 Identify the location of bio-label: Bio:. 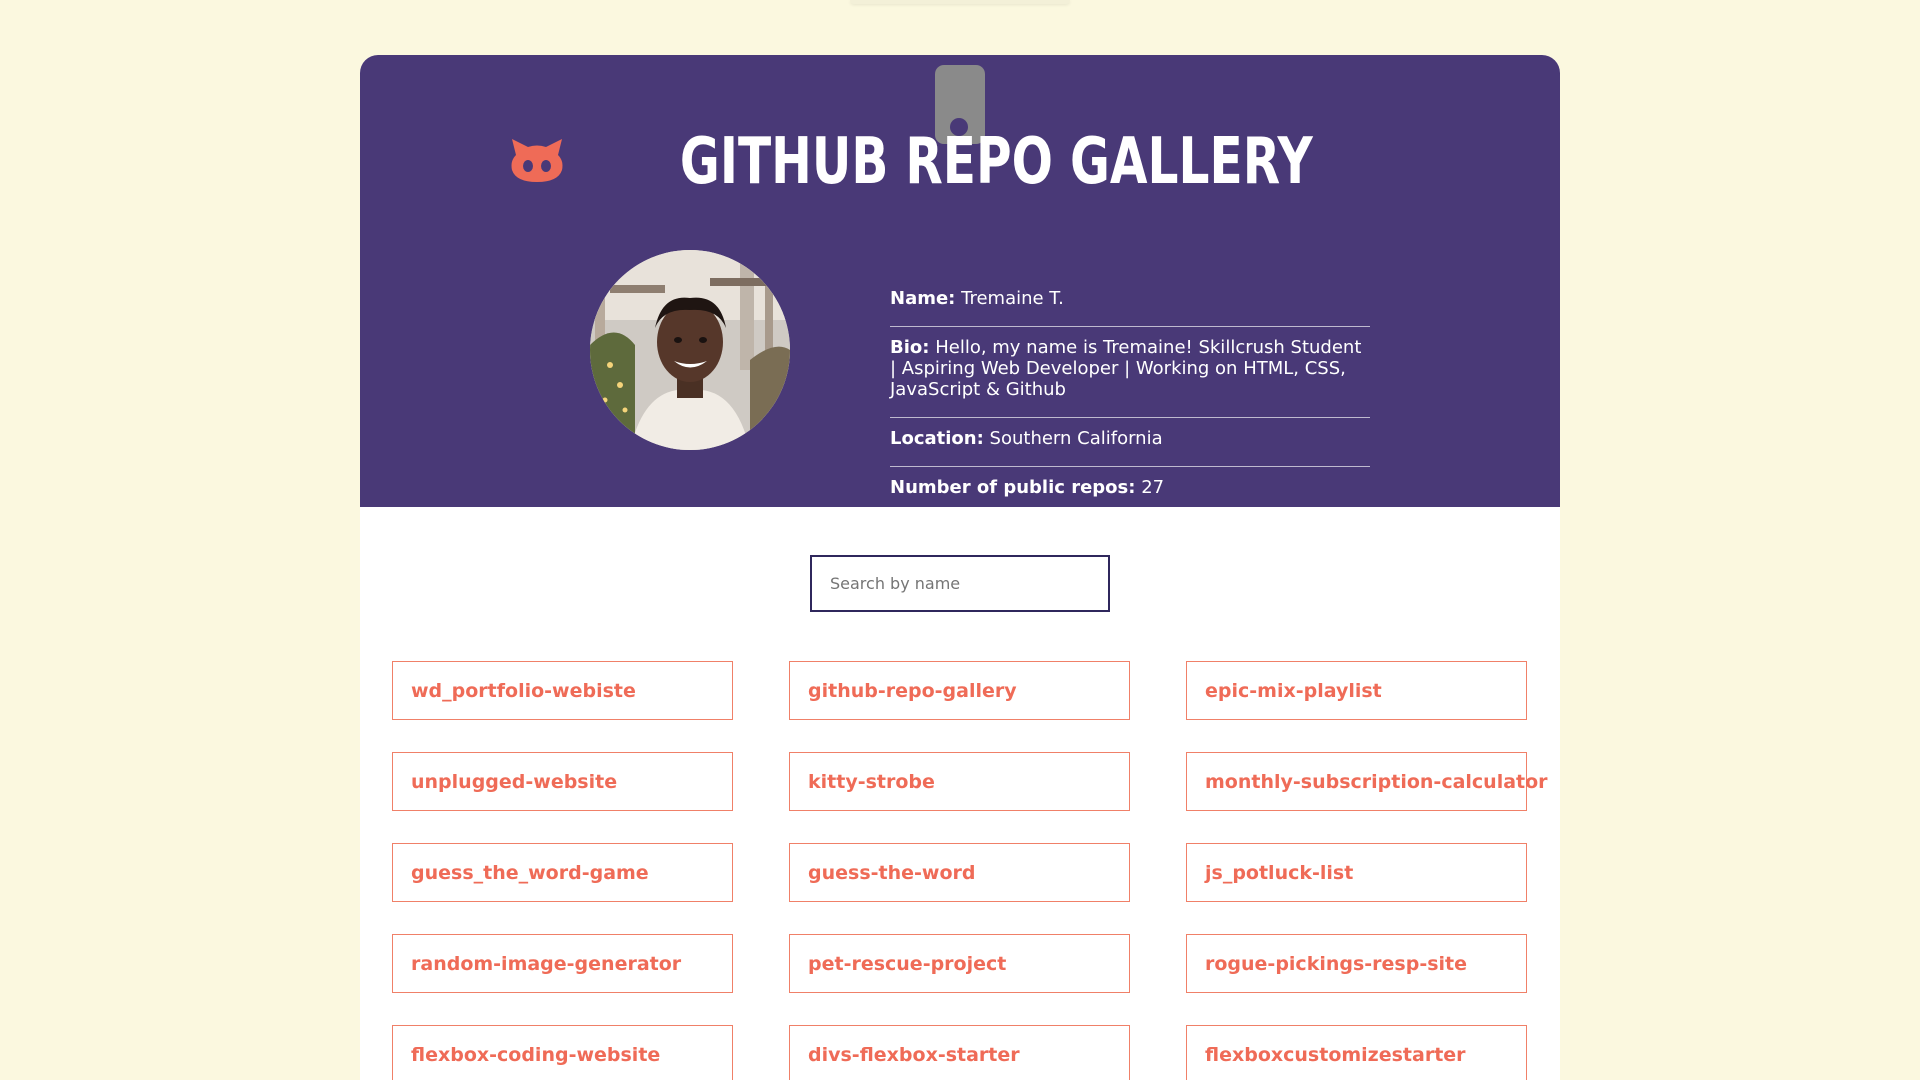
(910, 347).